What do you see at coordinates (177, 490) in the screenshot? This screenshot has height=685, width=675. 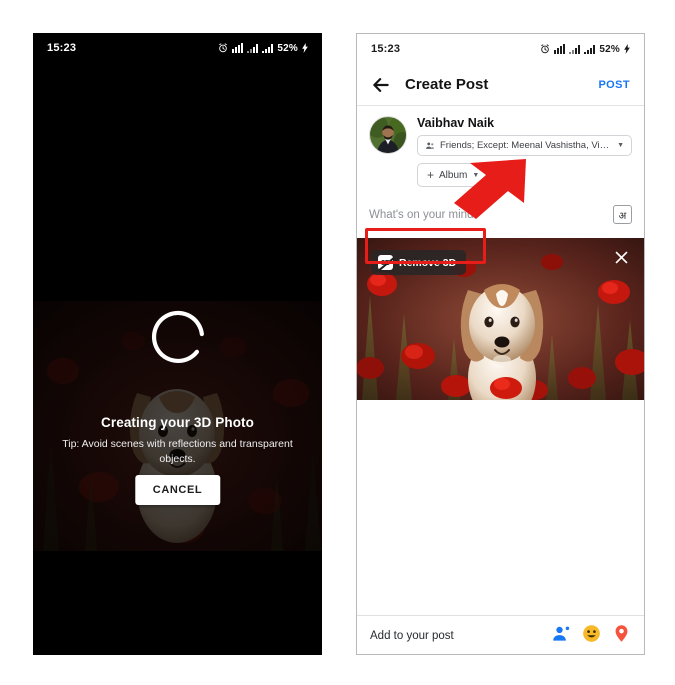 I see `cancel-button: CANCEL` at bounding box center [177, 490].